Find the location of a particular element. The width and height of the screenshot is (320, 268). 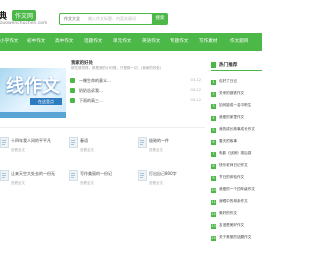

sidebar-item-label: 如何能成一名中职生 is located at coordinates (235, 105).